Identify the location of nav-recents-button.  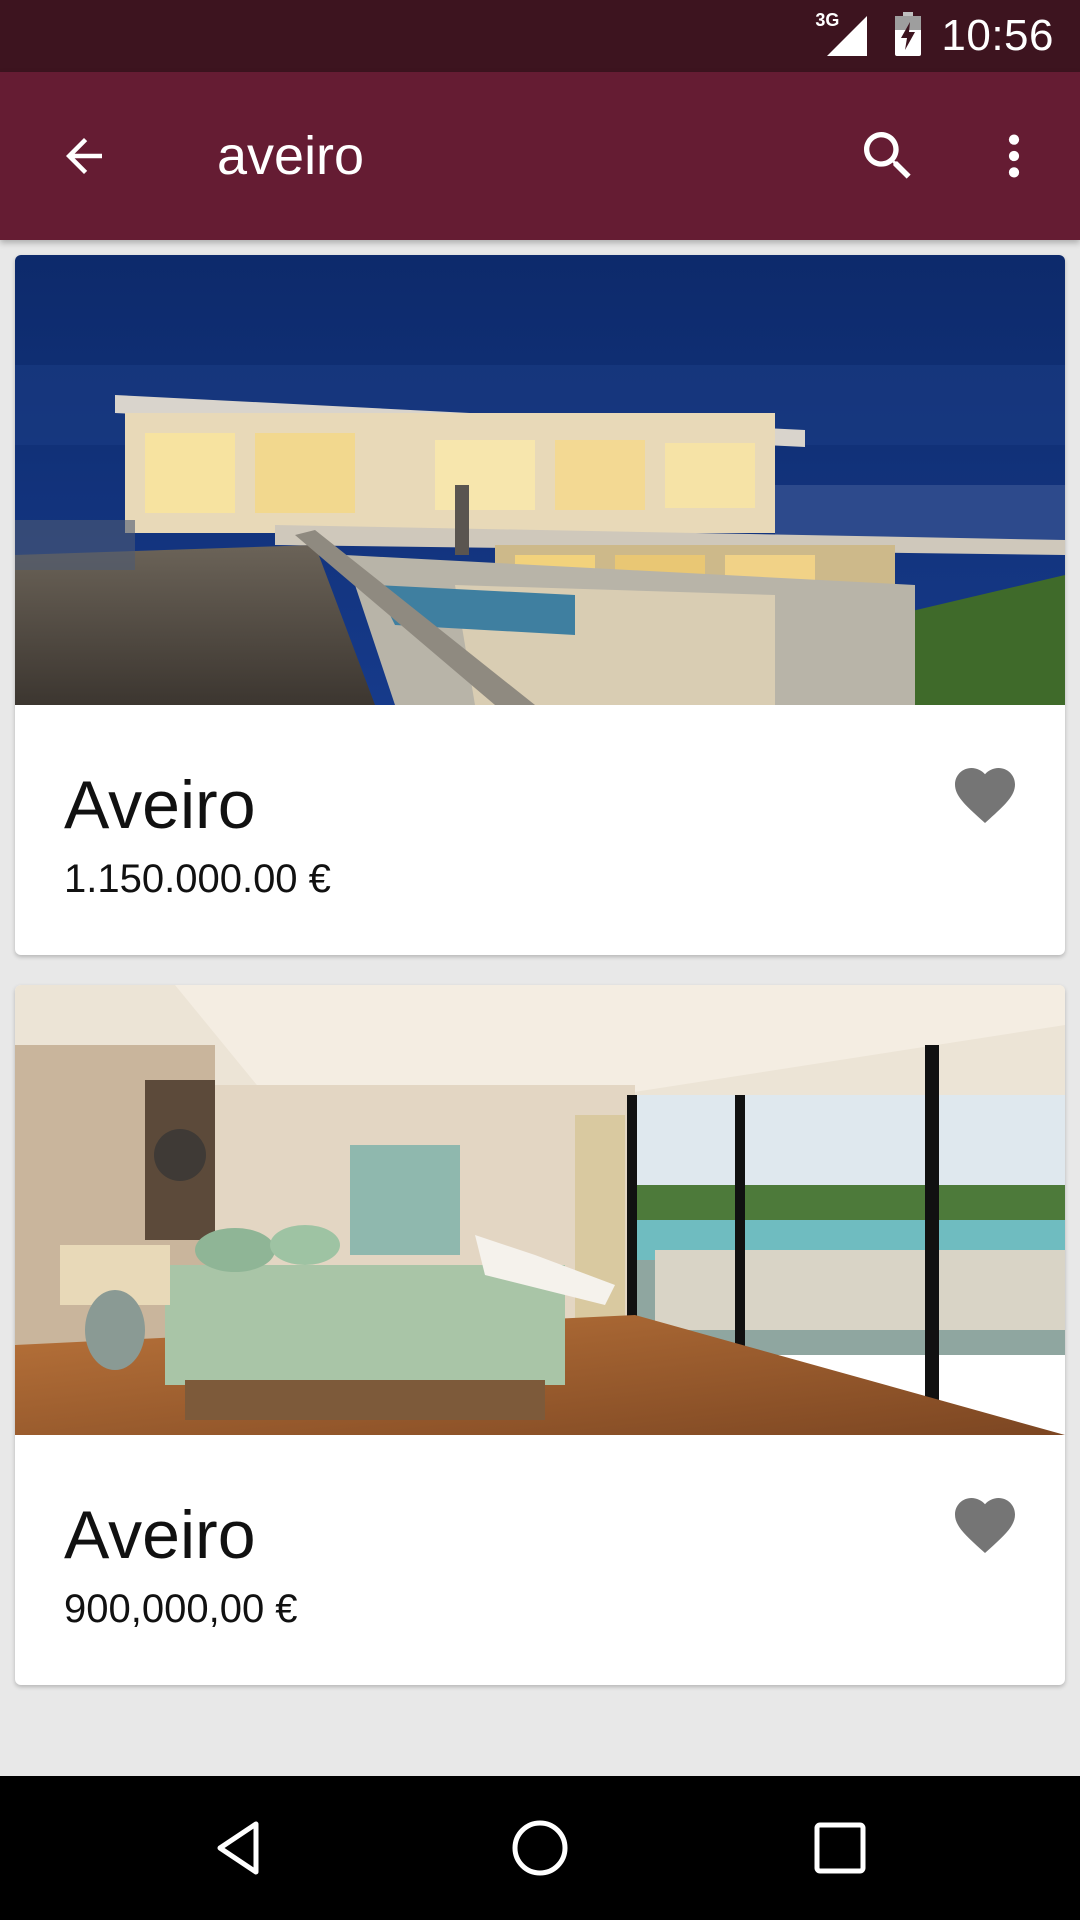
(840, 1848).